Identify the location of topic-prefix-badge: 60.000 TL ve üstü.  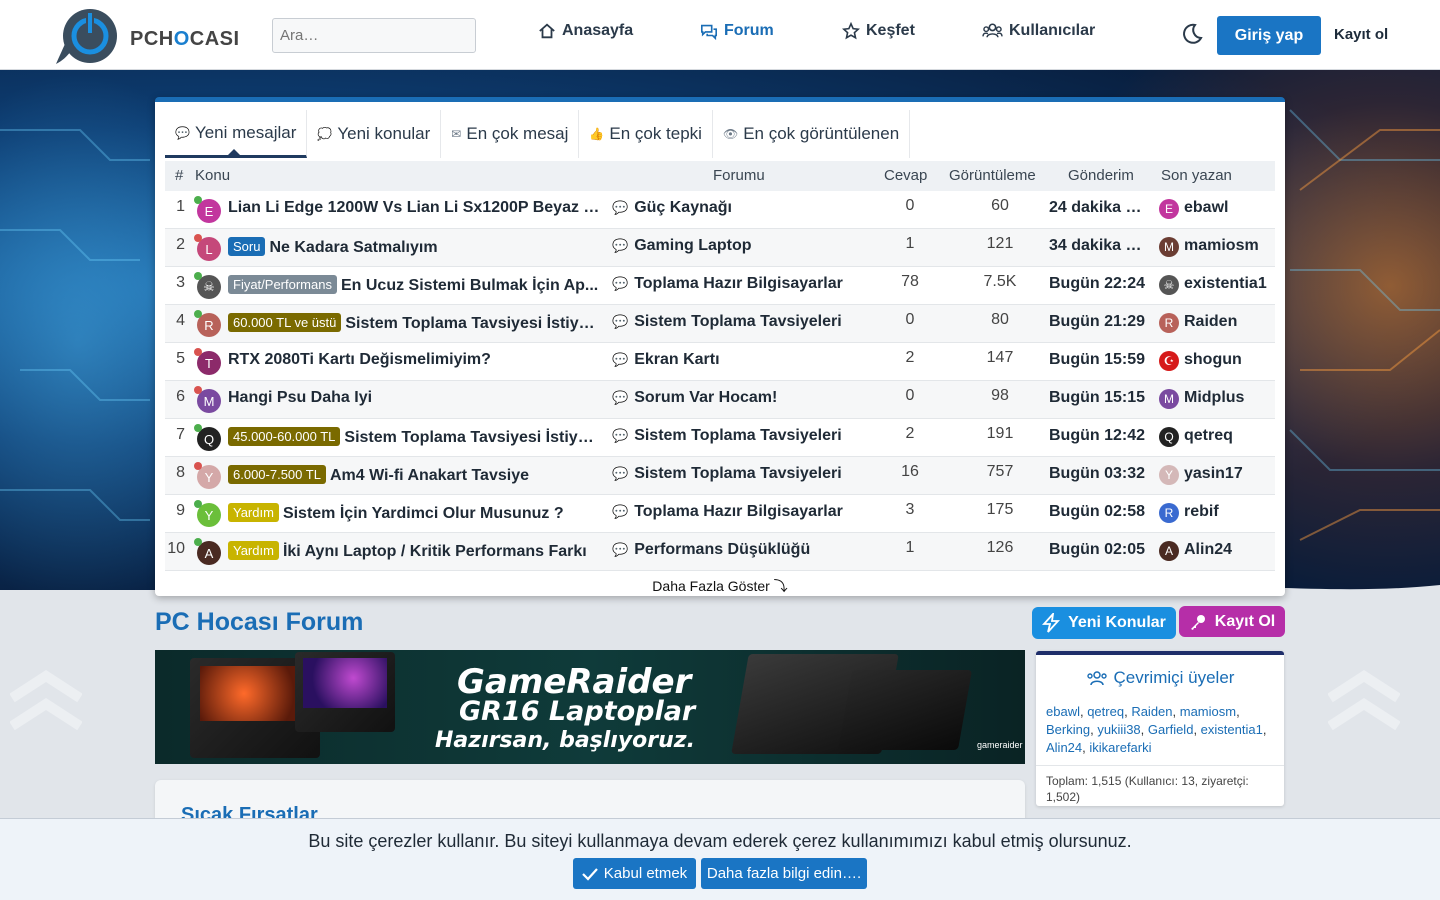
(285, 322).